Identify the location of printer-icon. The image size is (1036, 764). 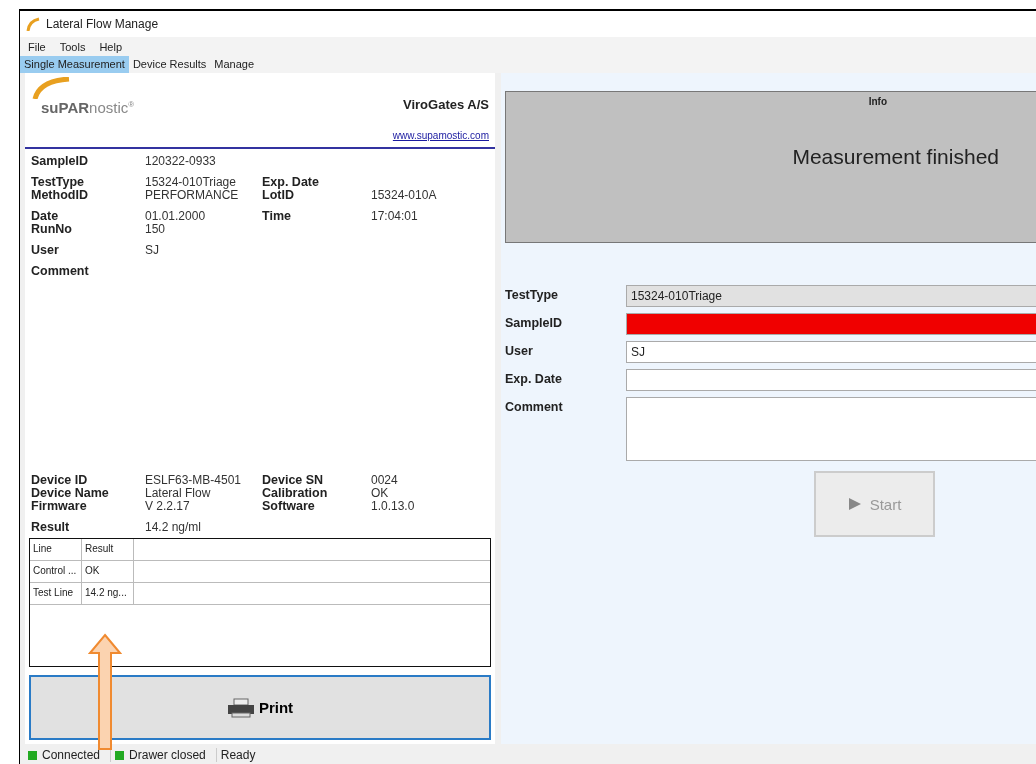
(240, 707).